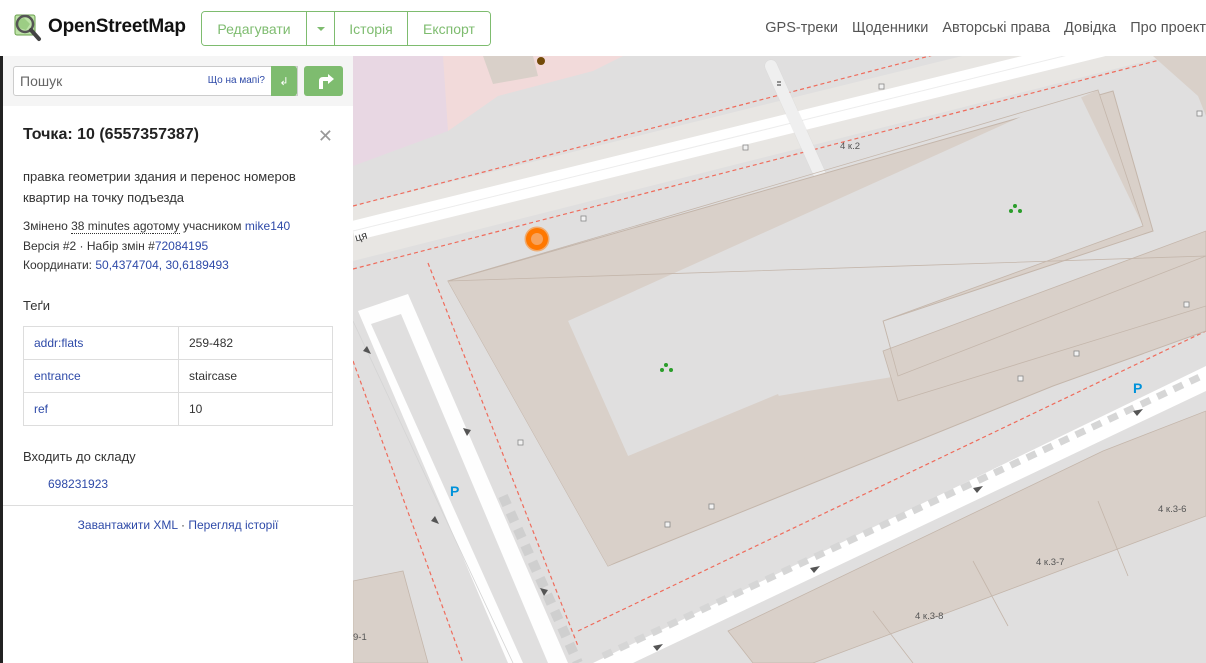 Image resolution: width=1206 pixels, height=663 pixels. I want to click on building-label: 9-1, so click(360, 637).